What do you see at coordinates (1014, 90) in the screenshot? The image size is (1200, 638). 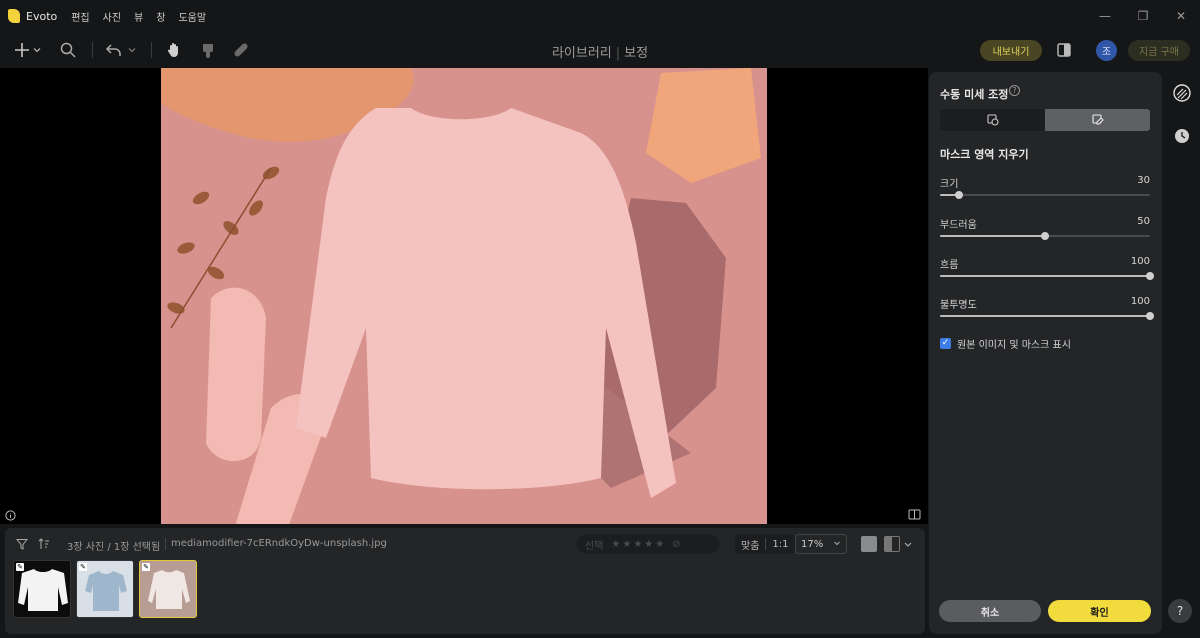 I see `question-icon: ?` at bounding box center [1014, 90].